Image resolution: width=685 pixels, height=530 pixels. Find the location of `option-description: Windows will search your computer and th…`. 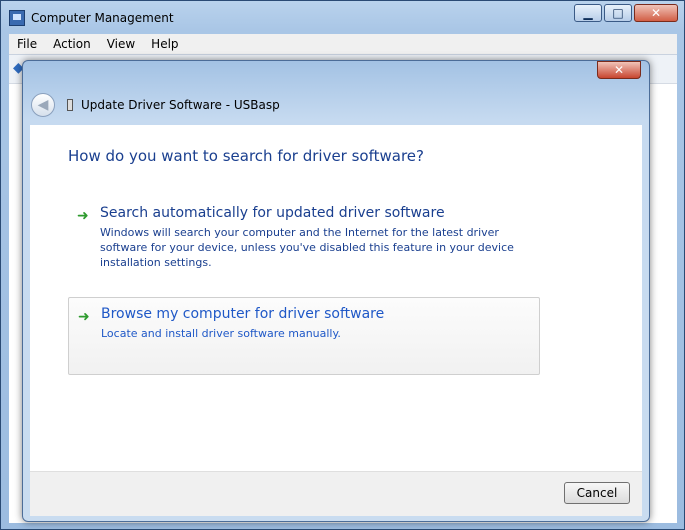

option-description: Windows will search your computer and th… is located at coordinates (307, 247).